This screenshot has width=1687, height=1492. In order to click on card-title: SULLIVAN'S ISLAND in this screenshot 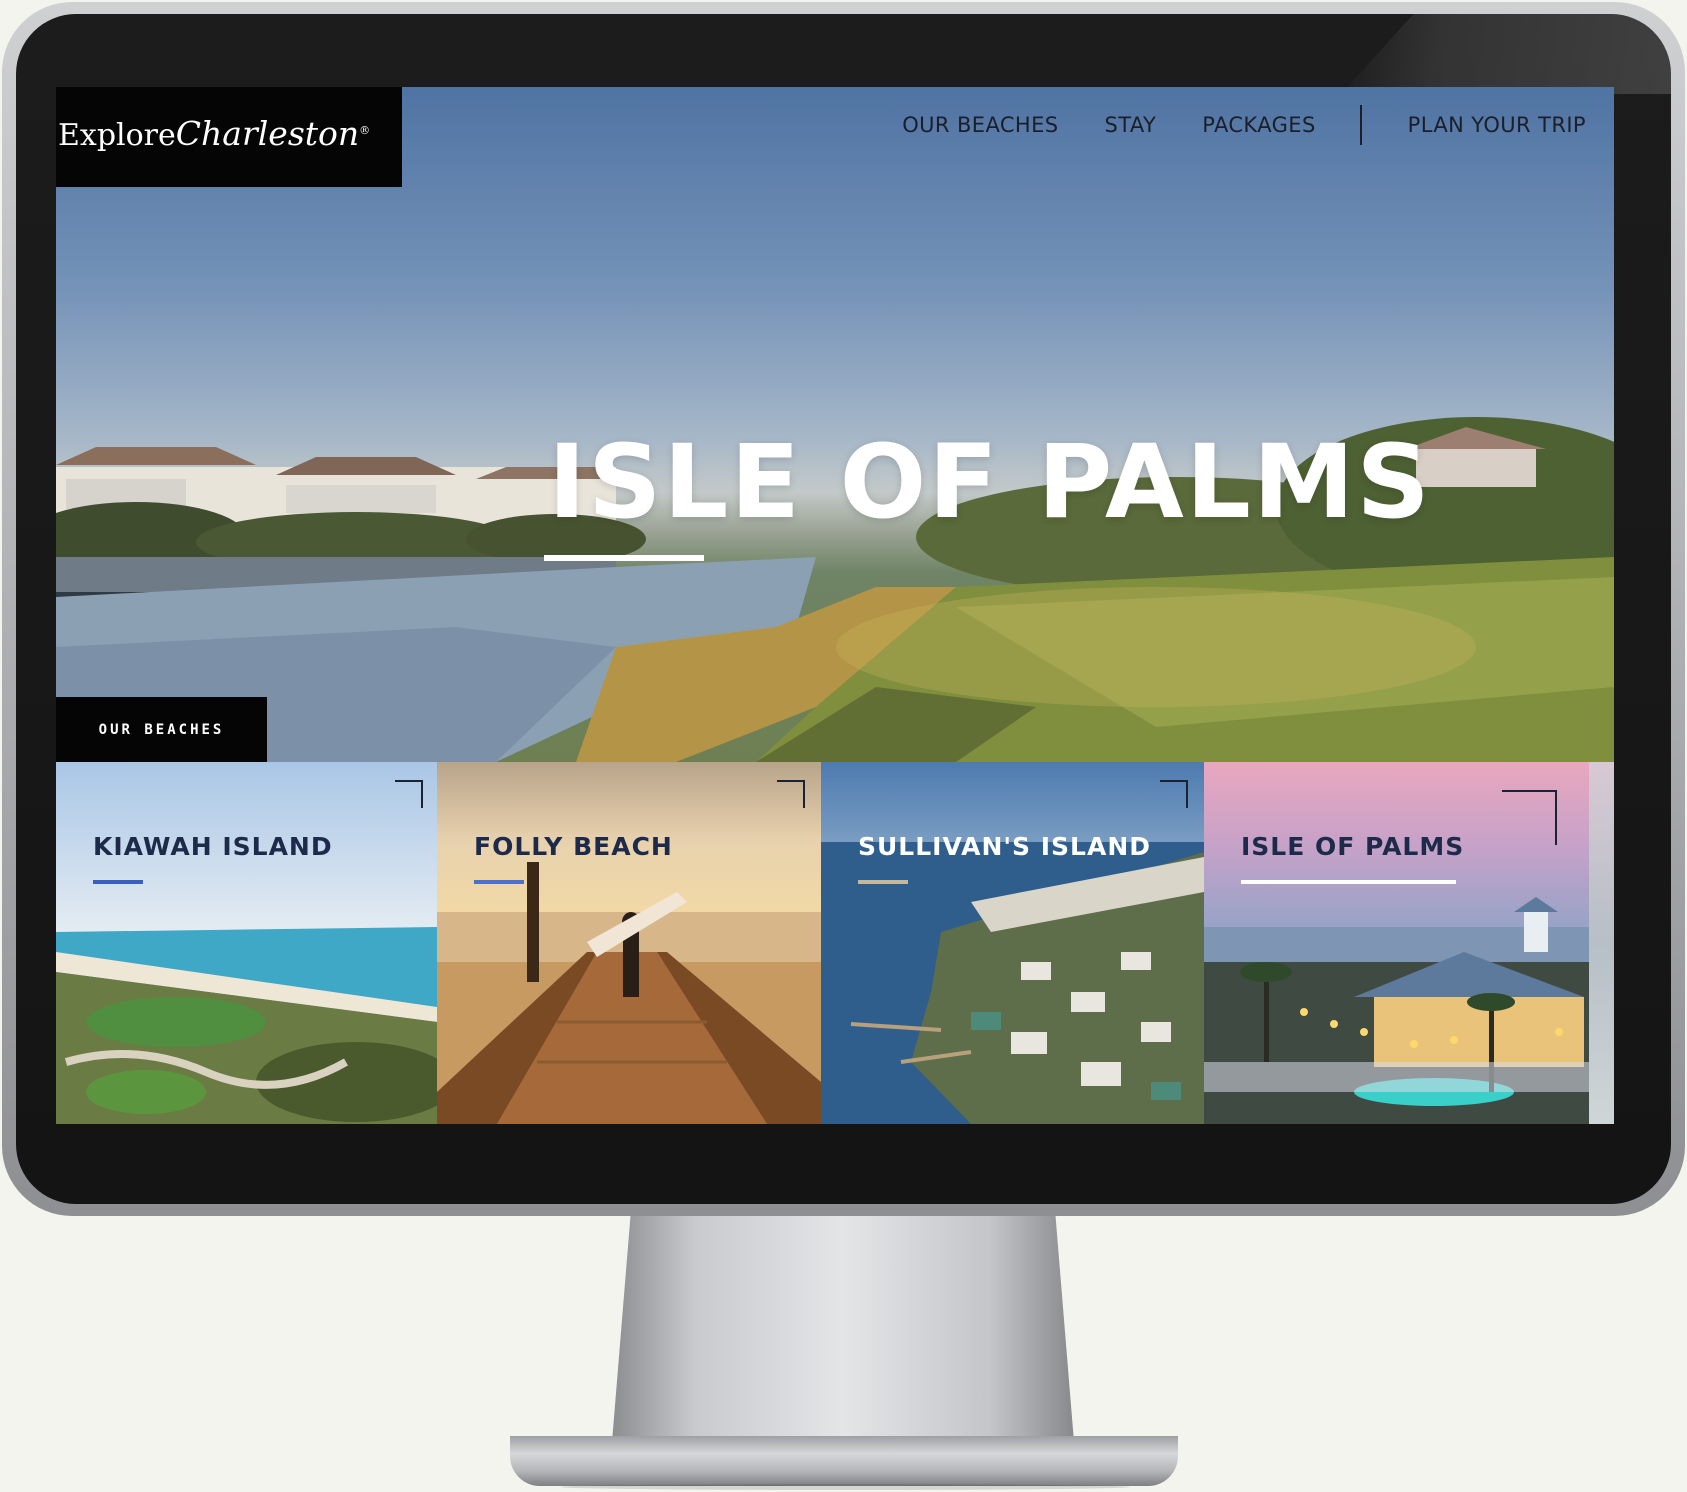, I will do `click(1005, 846)`.